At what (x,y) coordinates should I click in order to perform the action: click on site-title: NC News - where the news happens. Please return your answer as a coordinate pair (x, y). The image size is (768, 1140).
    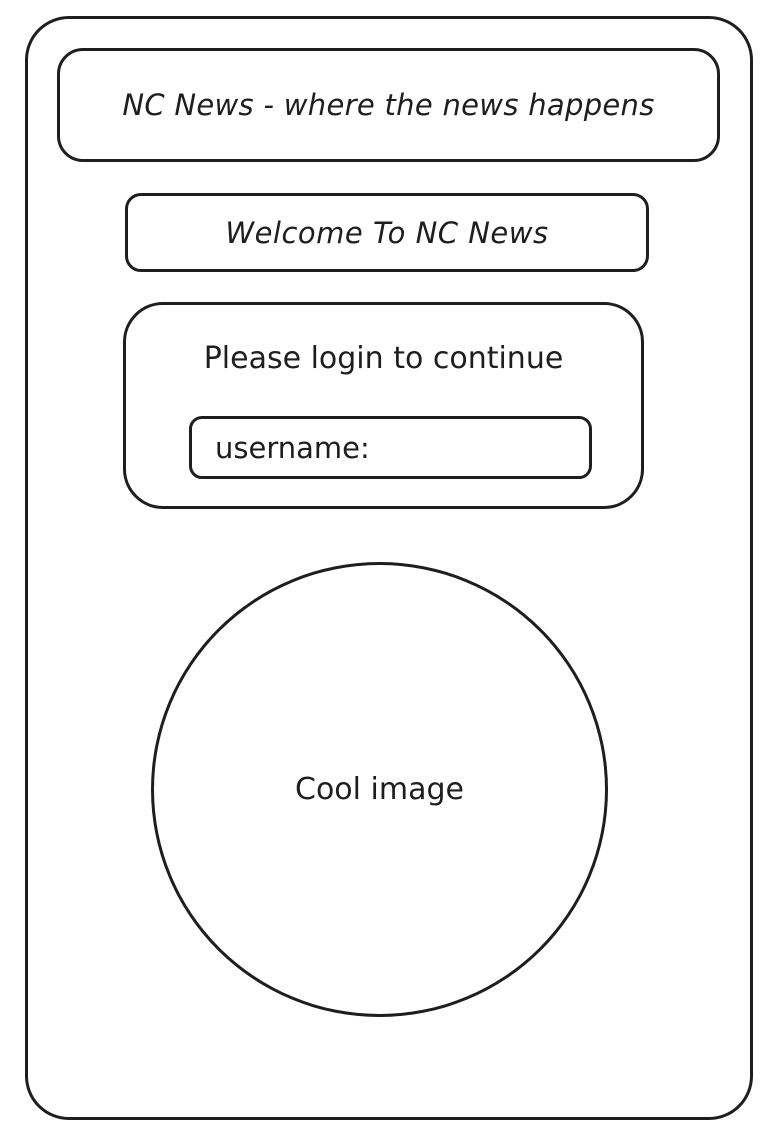
    Looking at the image, I should click on (388, 105).